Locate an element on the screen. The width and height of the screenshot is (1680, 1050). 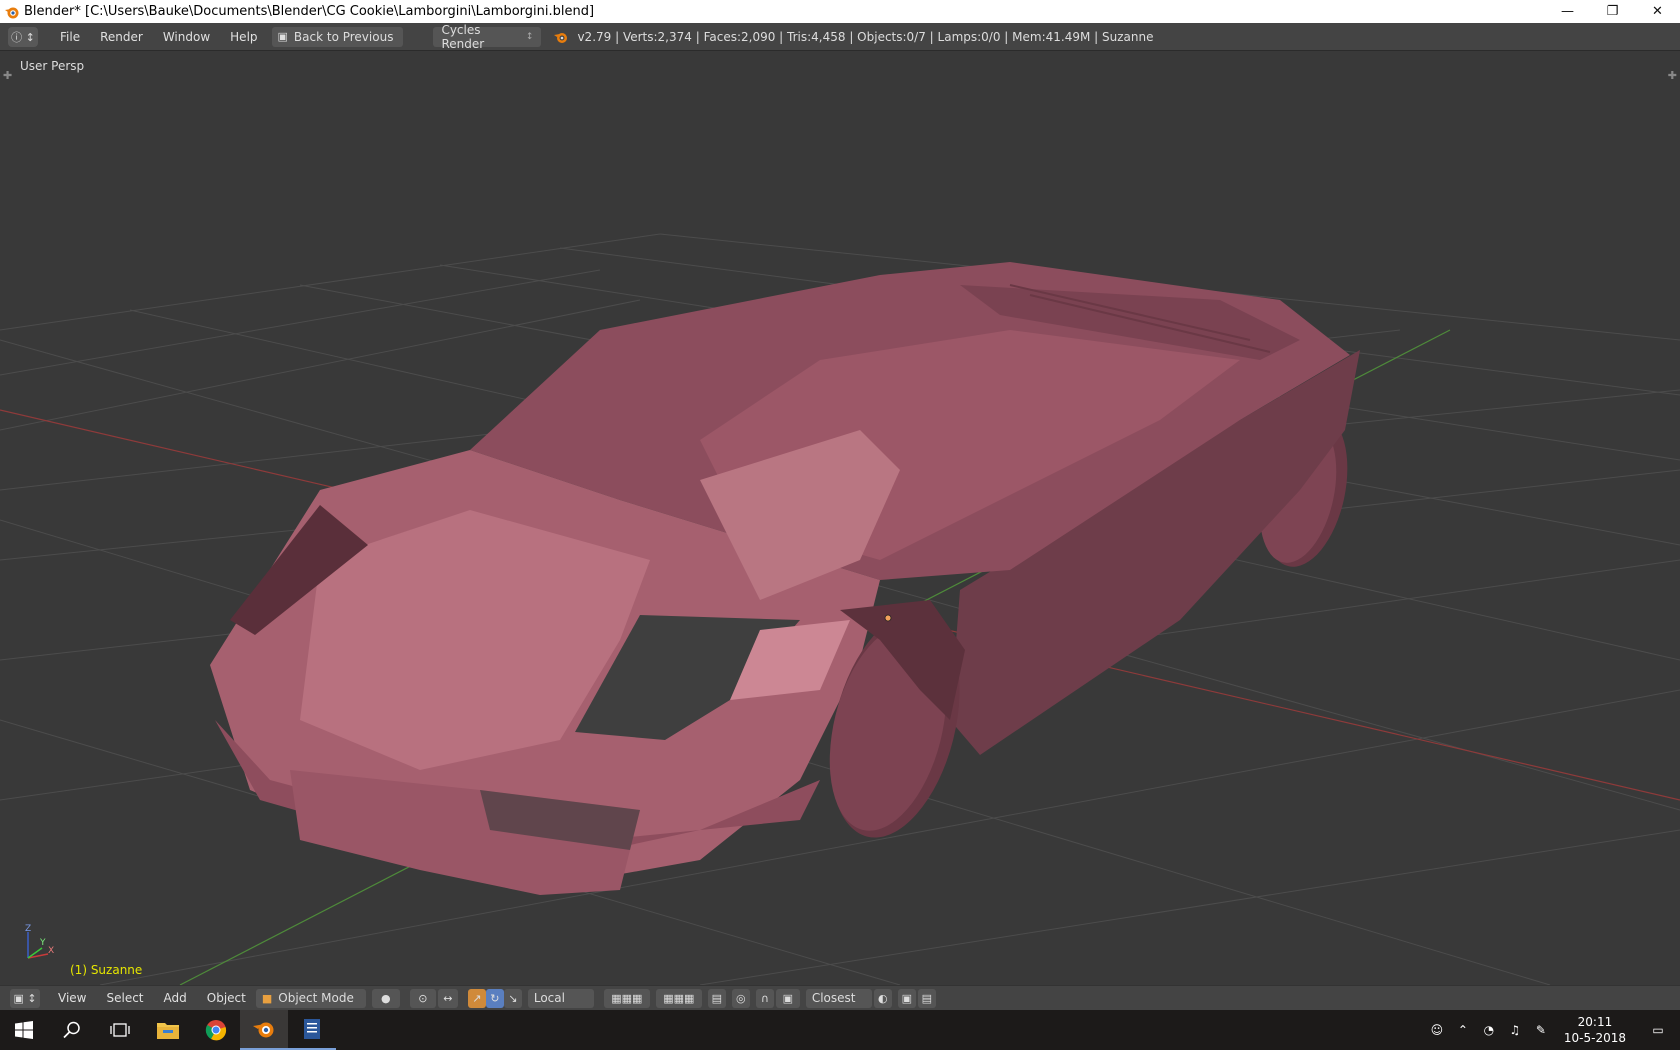
chrome-icon is located at coordinates (216, 1030).